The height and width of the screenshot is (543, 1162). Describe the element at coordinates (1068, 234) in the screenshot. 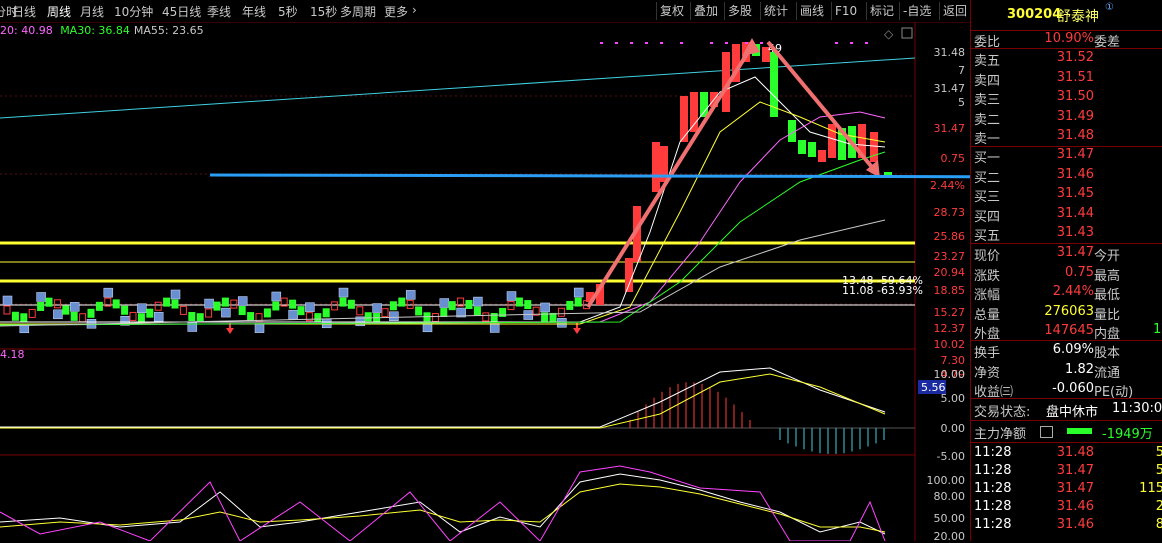

I see `bid-row: 买五 31.43` at that location.